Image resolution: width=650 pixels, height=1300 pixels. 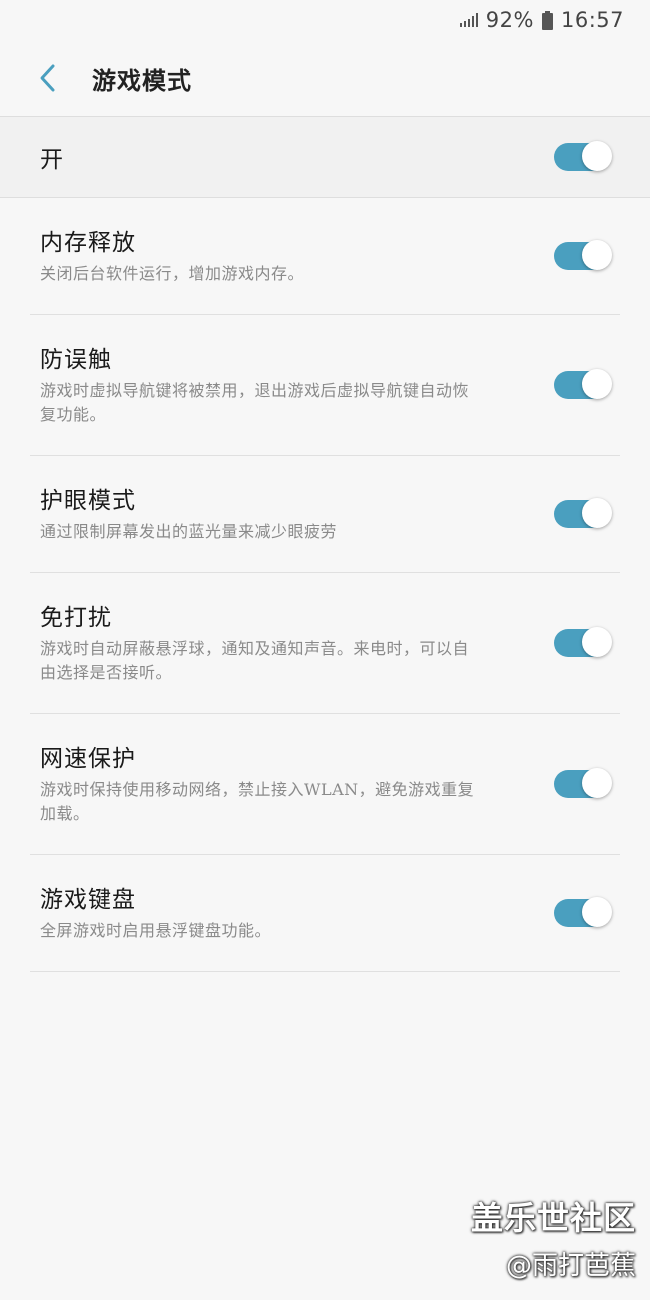 What do you see at coordinates (325, 20) in the screenshot?
I see `status-bar: 92% 16:57` at bounding box center [325, 20].